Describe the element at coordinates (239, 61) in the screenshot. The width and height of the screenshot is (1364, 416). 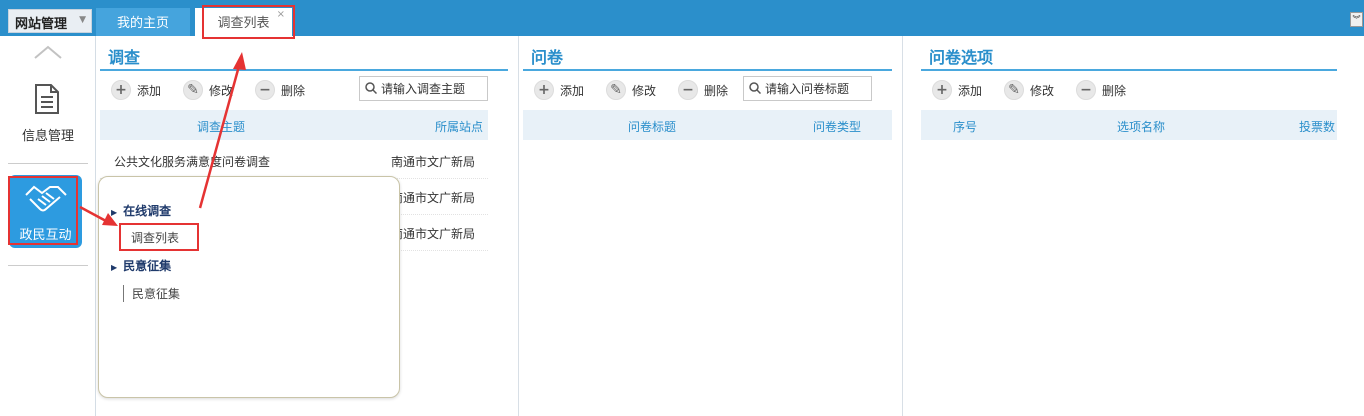
I see `arrow-head-icon` at that location.